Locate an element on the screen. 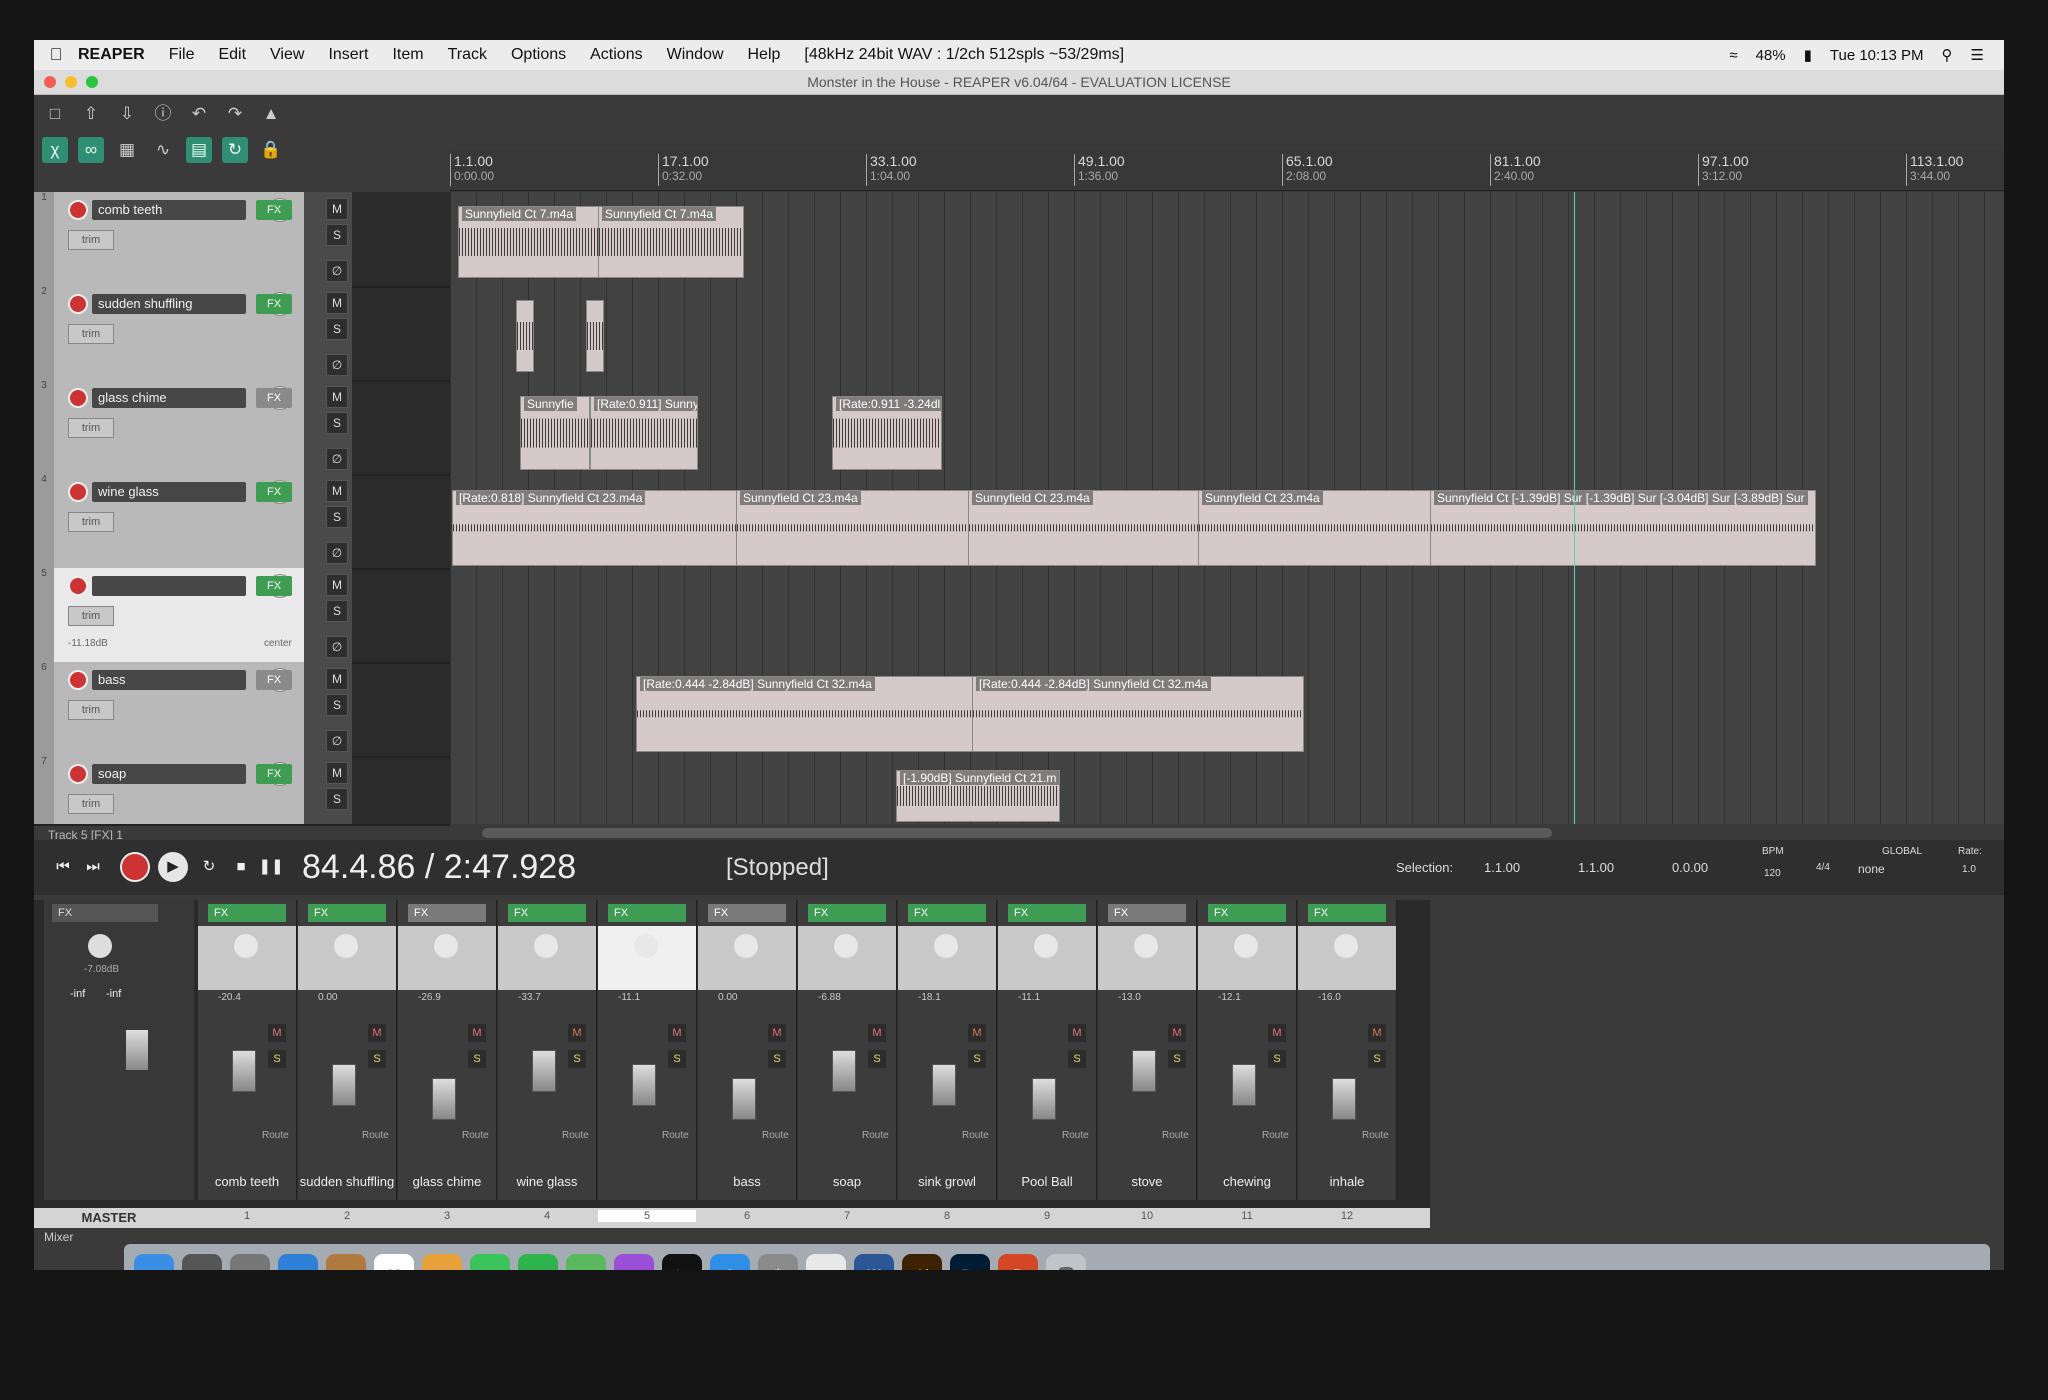 The image size is (2048, 1400). redo-icon: ↷ is located at coordinates (235, 114).